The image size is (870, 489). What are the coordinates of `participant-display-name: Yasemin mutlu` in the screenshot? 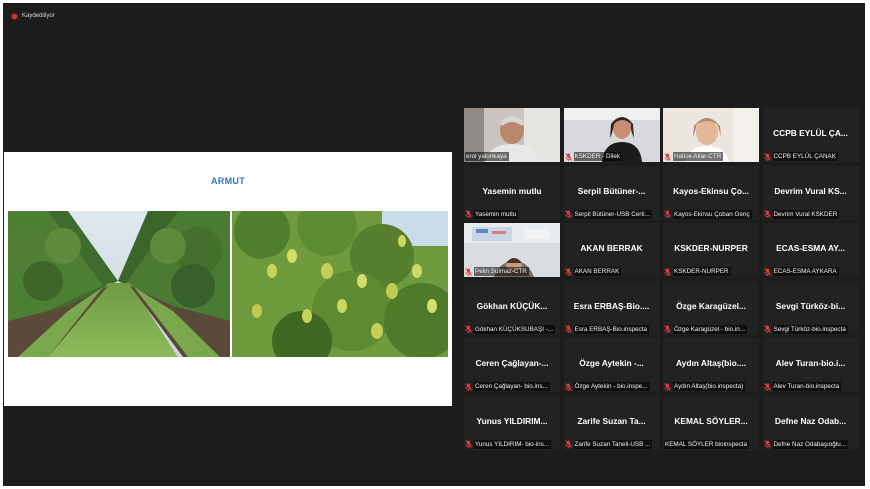 It's located at (512, 190).